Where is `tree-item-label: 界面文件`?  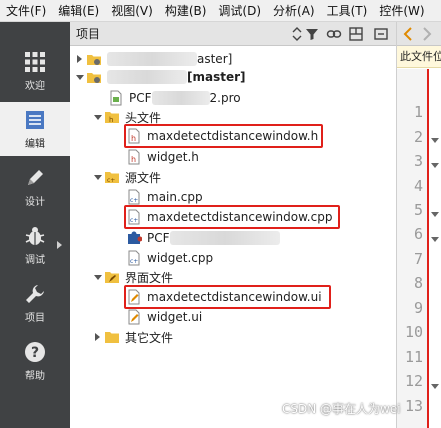
tree-item-label: 界面文件 is located at coordinates (149, 277).